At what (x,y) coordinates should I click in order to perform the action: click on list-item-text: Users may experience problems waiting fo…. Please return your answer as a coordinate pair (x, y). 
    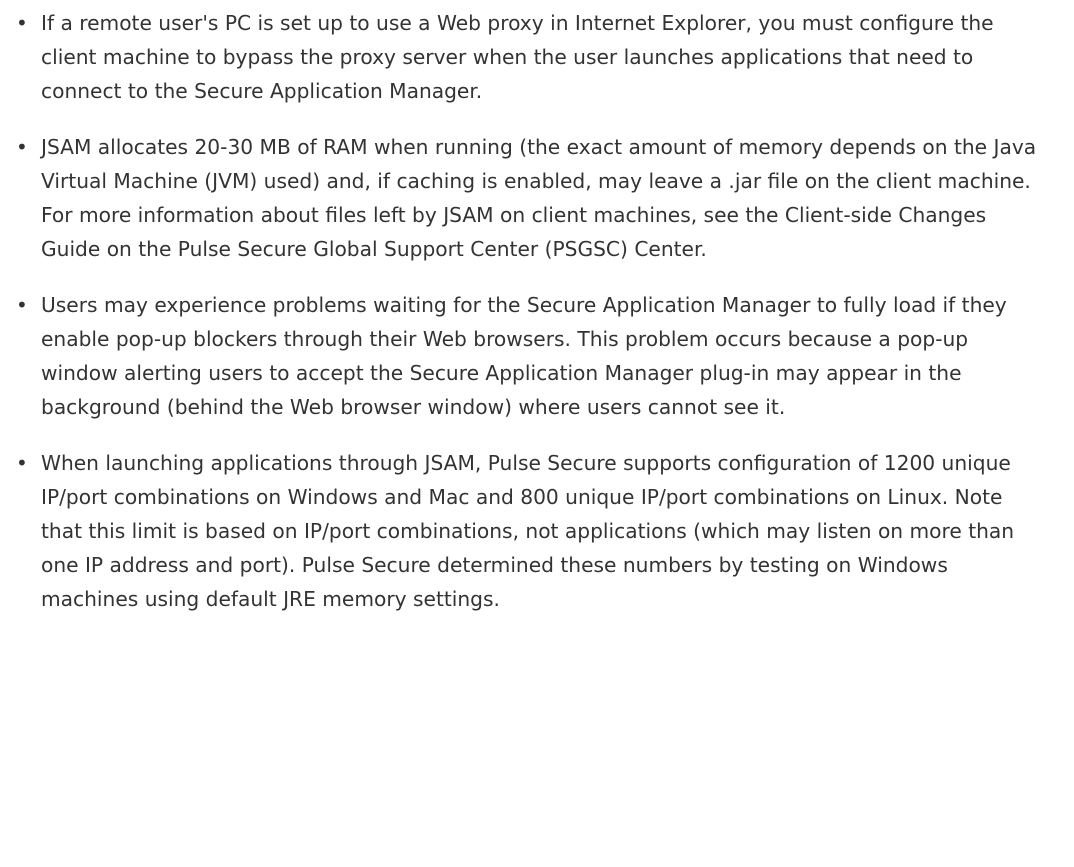
    Looking at the image, I should click on (524, 356).